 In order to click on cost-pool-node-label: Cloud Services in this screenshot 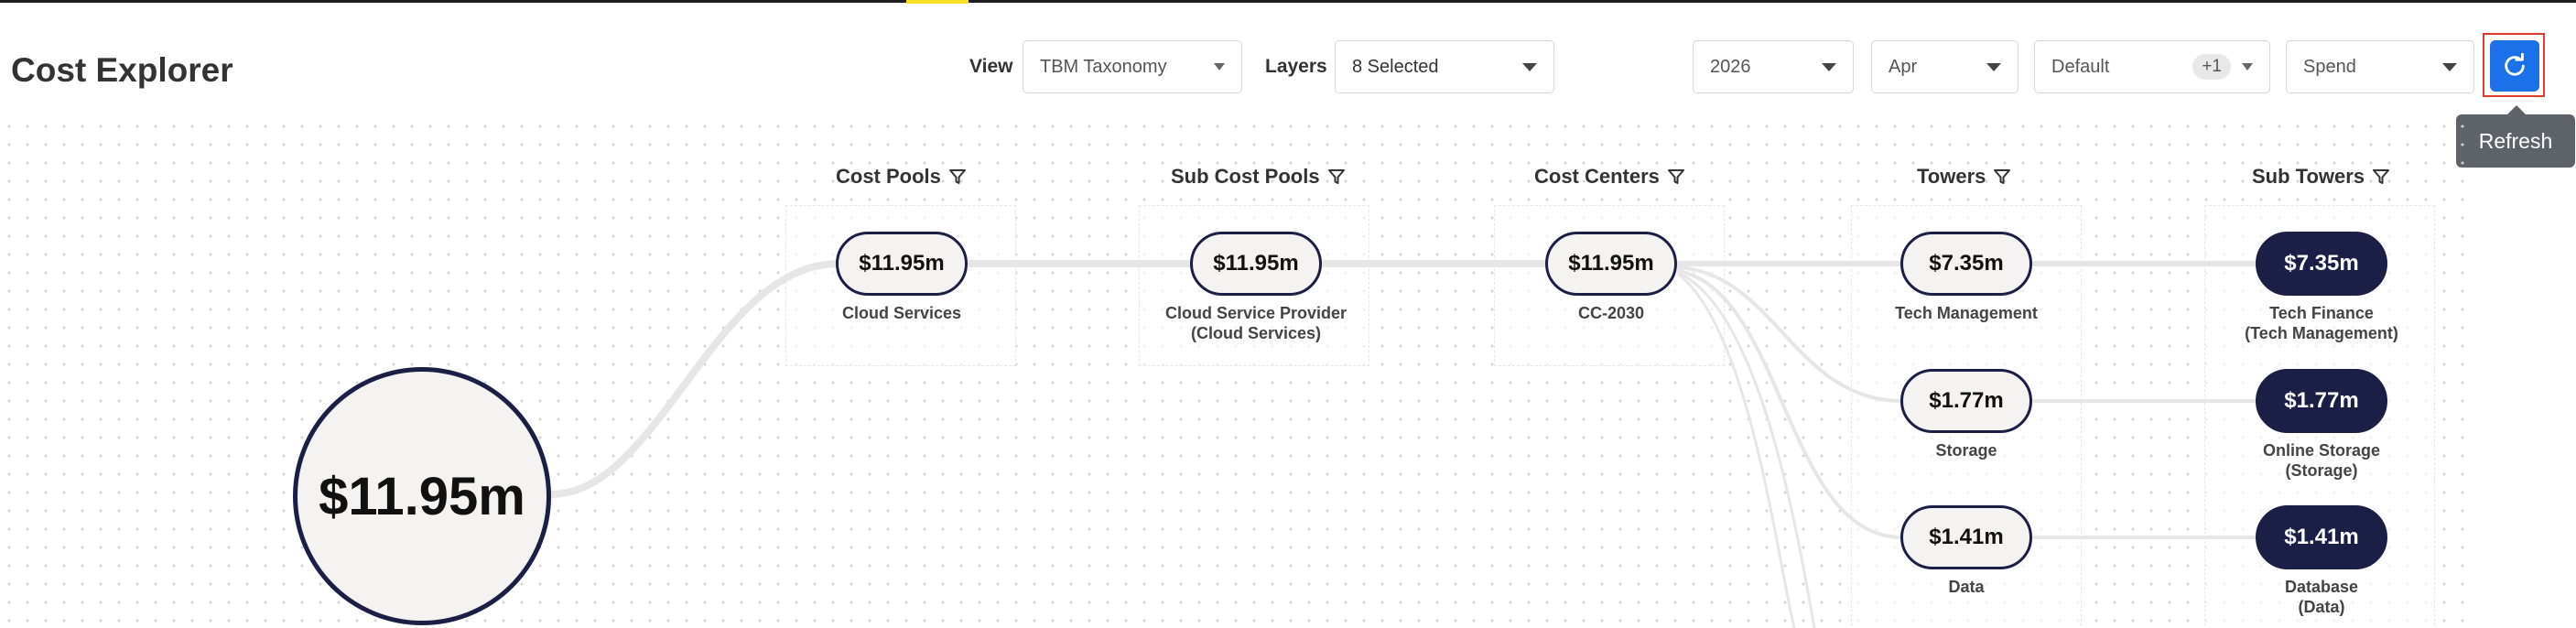, I will do `click(902, 313)`.